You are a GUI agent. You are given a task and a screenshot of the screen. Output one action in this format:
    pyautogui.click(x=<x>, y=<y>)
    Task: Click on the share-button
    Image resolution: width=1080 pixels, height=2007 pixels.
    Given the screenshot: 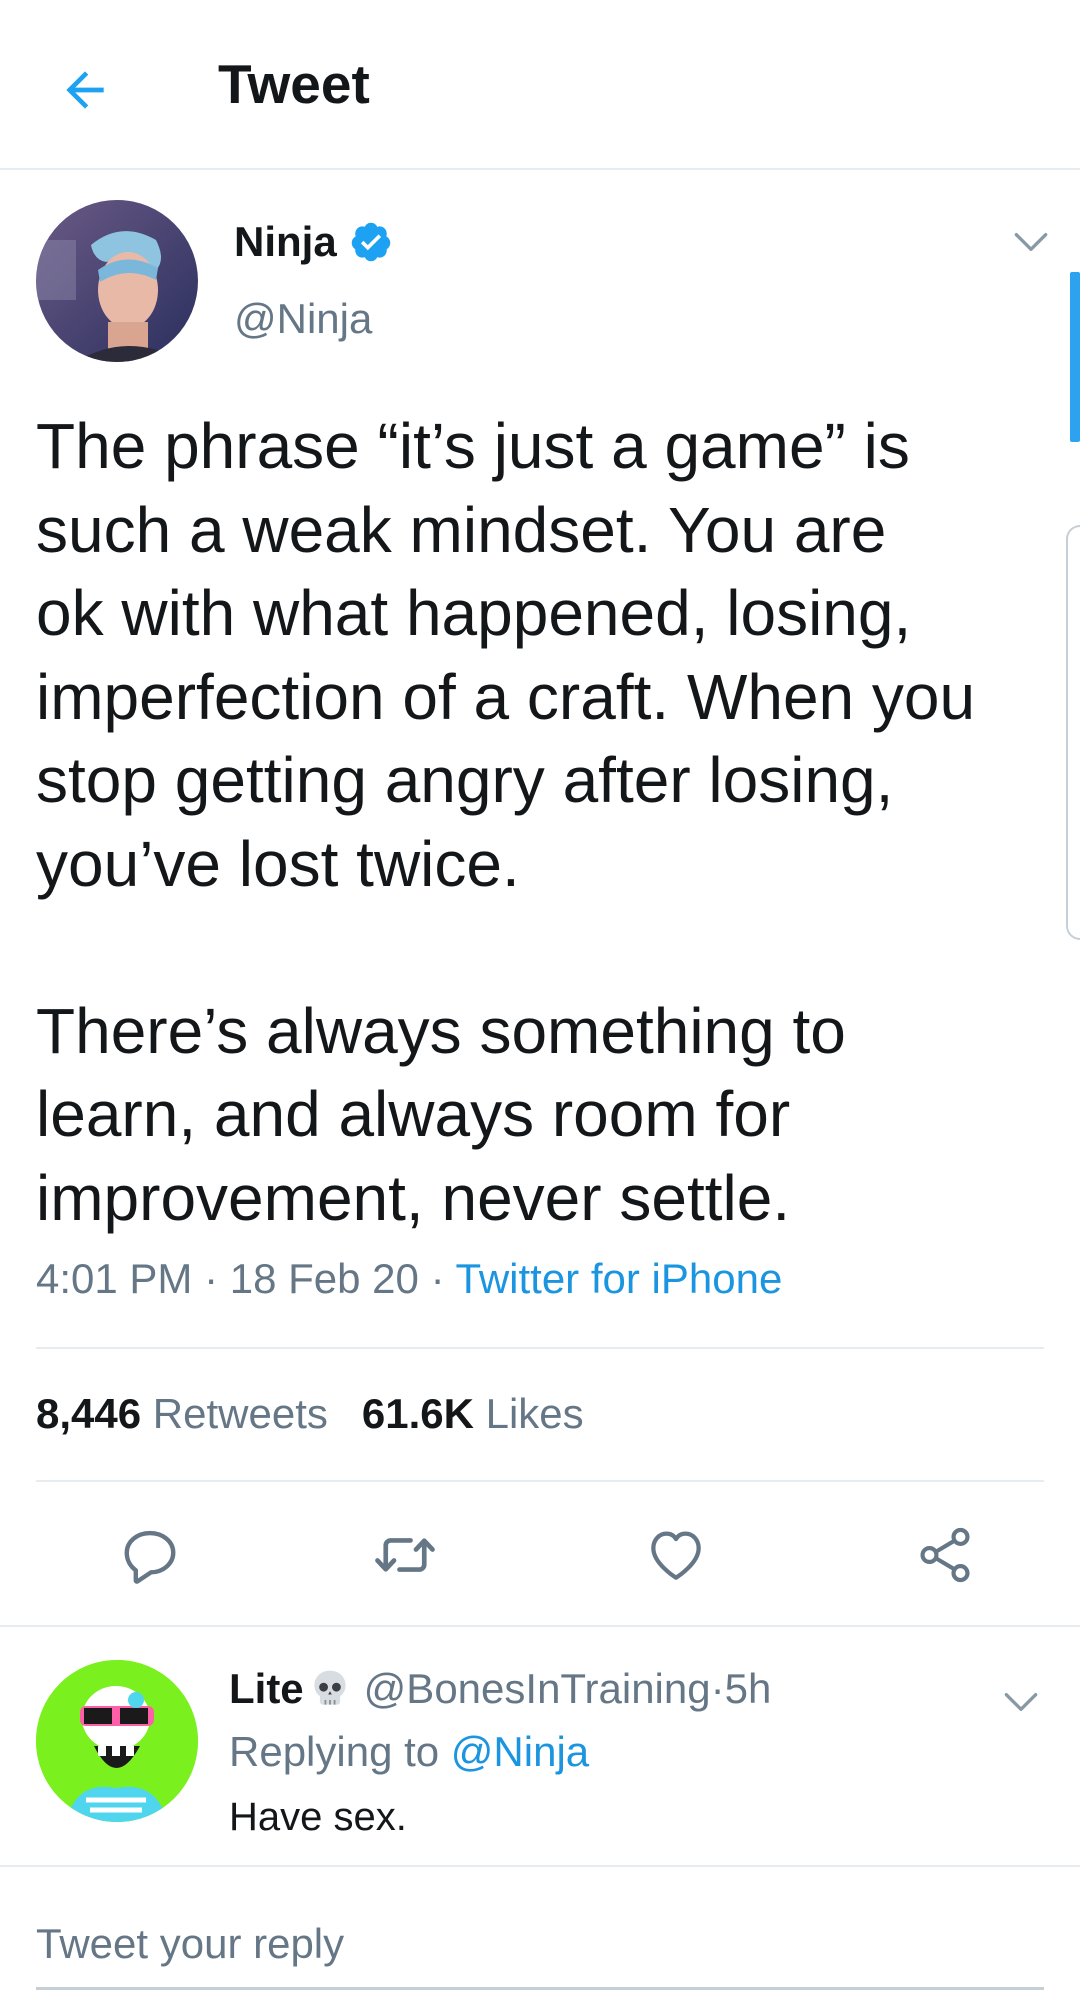 What is the action you would take?
    pyautogui.click(x=945, y=1555)
    